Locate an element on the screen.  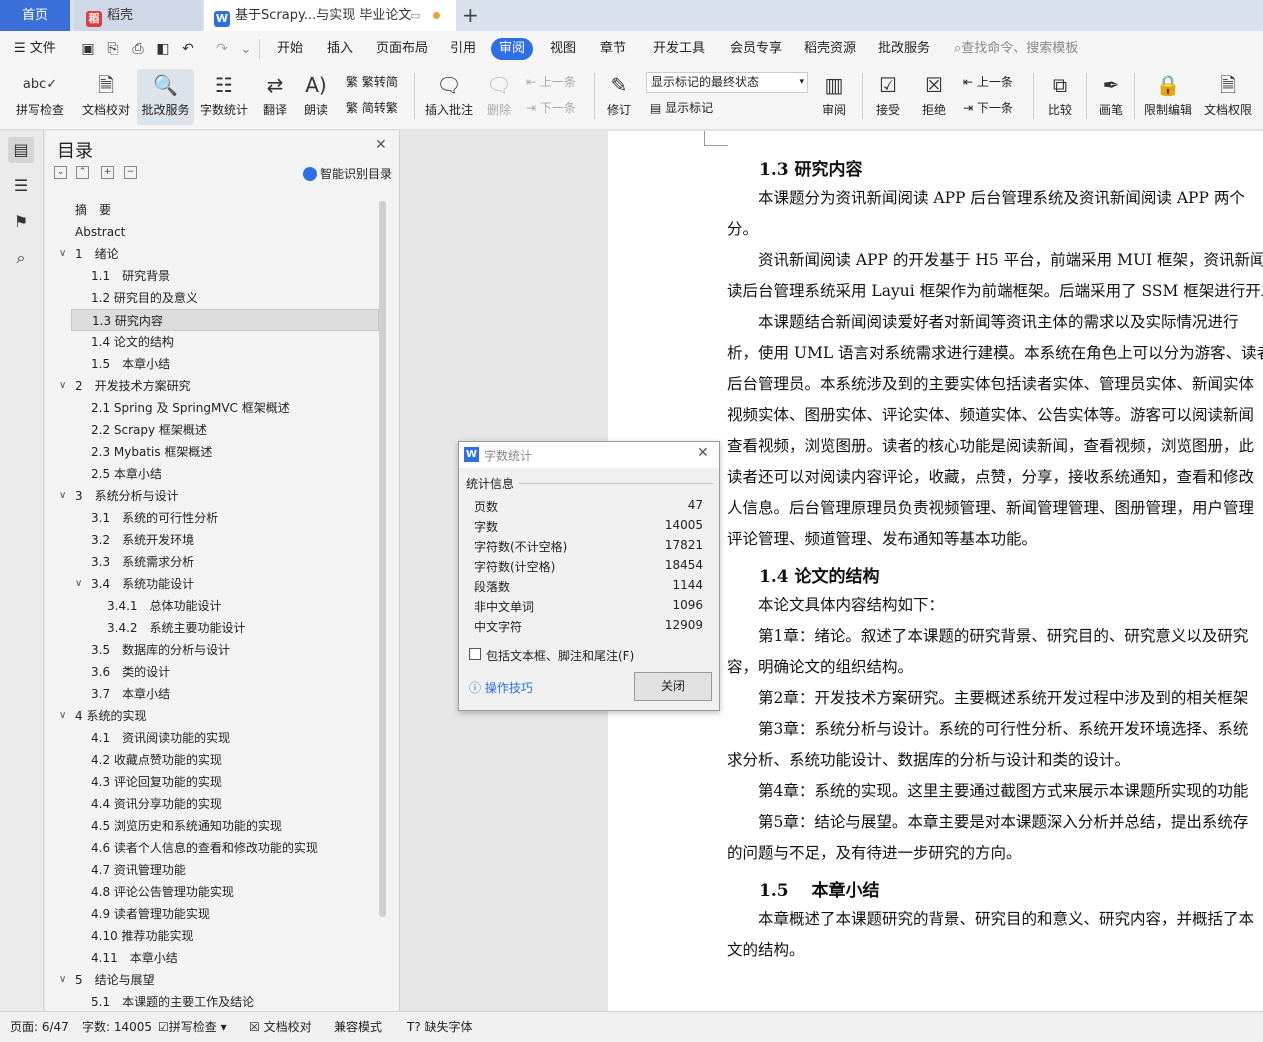
toc-item: 4.2 收藏点赞功能的实现 is located at coordinates (210, 760).